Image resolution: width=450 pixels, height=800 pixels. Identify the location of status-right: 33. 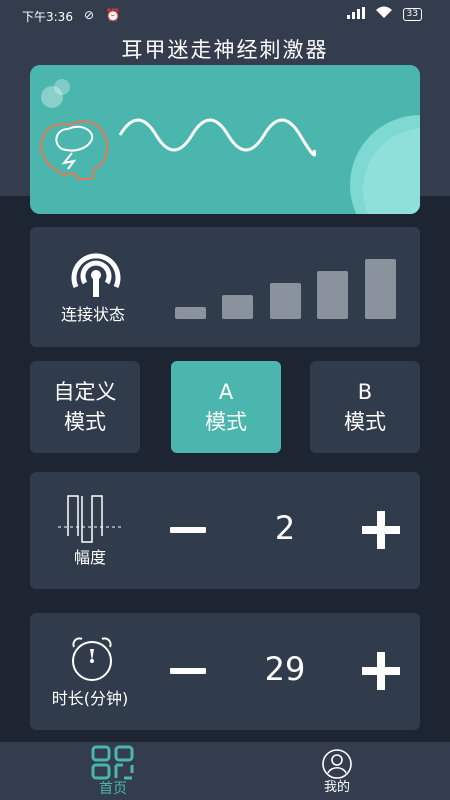
(384, 14).